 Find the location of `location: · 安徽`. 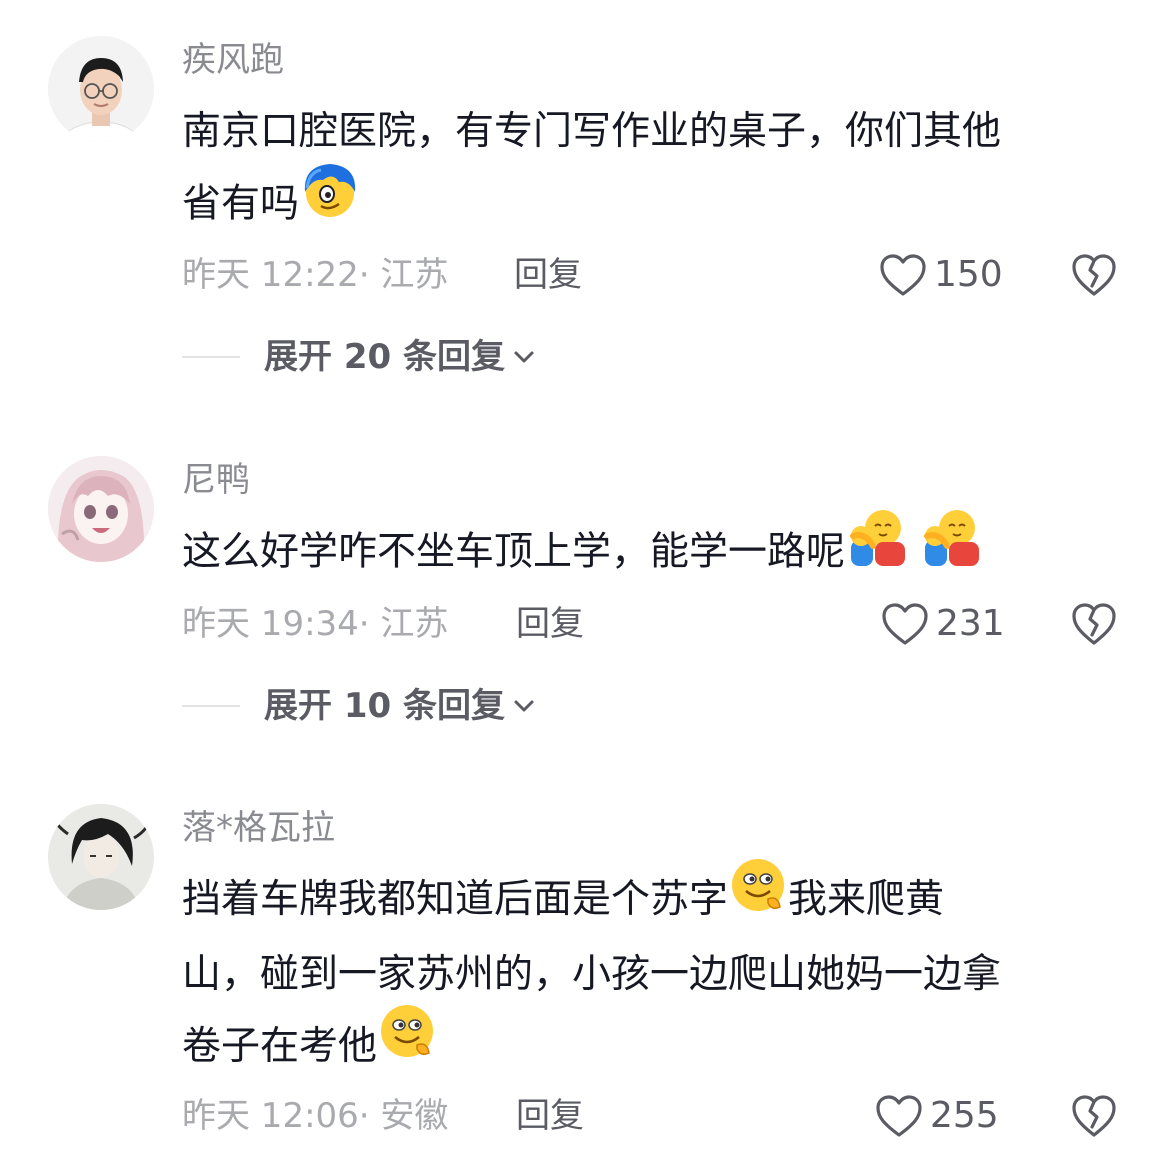

location: · 安徽 is located at coordinates (403, 1116).